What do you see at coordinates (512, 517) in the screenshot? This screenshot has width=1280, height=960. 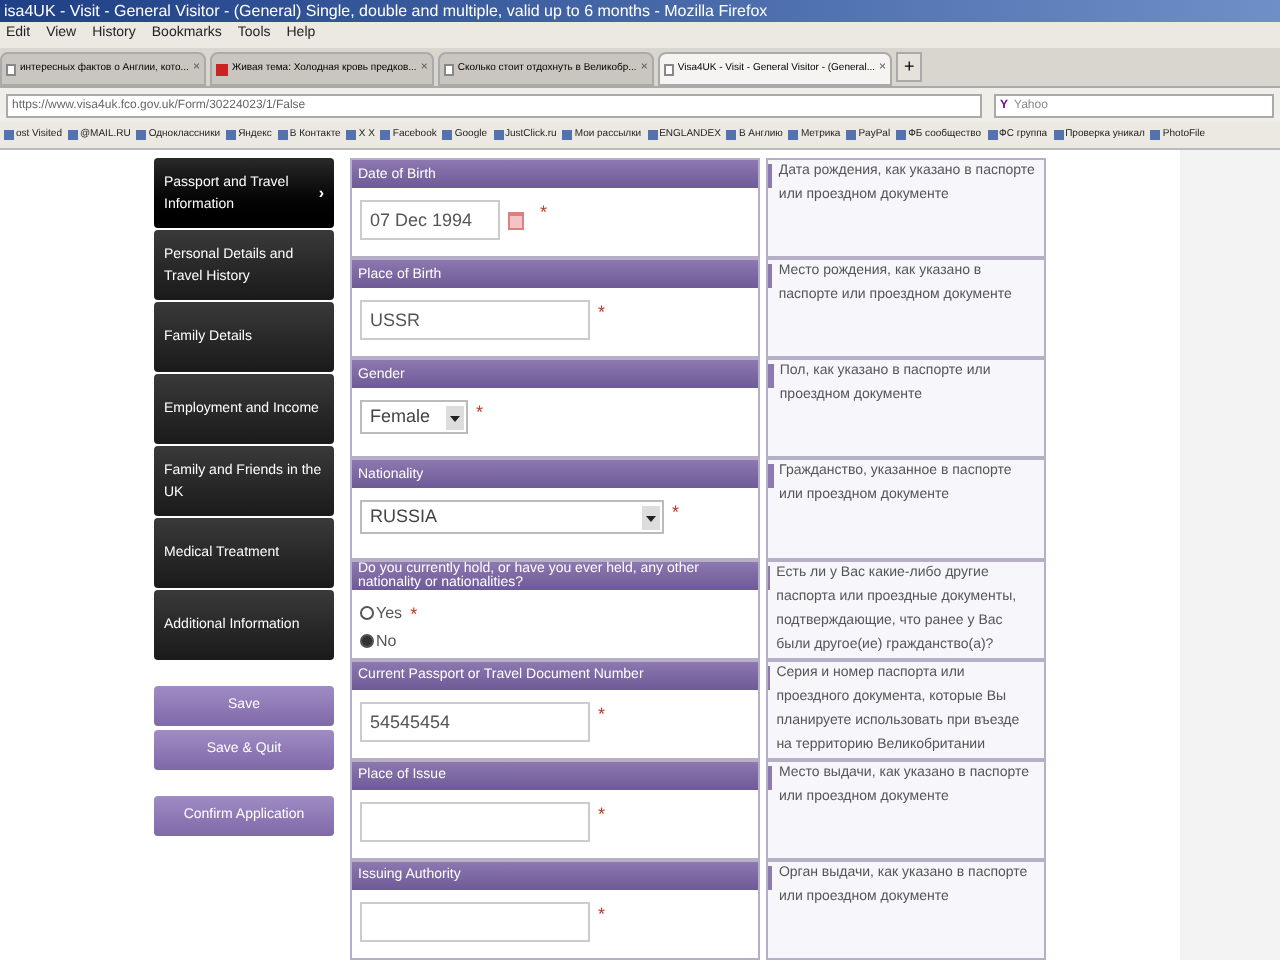 I see `dropdown: RUSSIA` at bounding box center [512, 517].